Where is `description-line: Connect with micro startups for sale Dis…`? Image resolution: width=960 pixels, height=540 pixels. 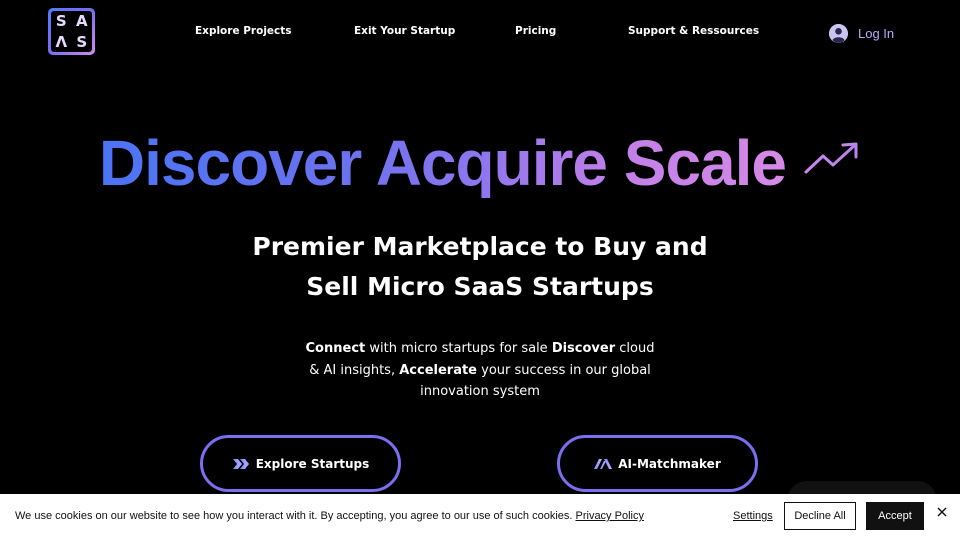 description-line: Connect with micro startups for sale Dis… is located at coordinates (480, 349).